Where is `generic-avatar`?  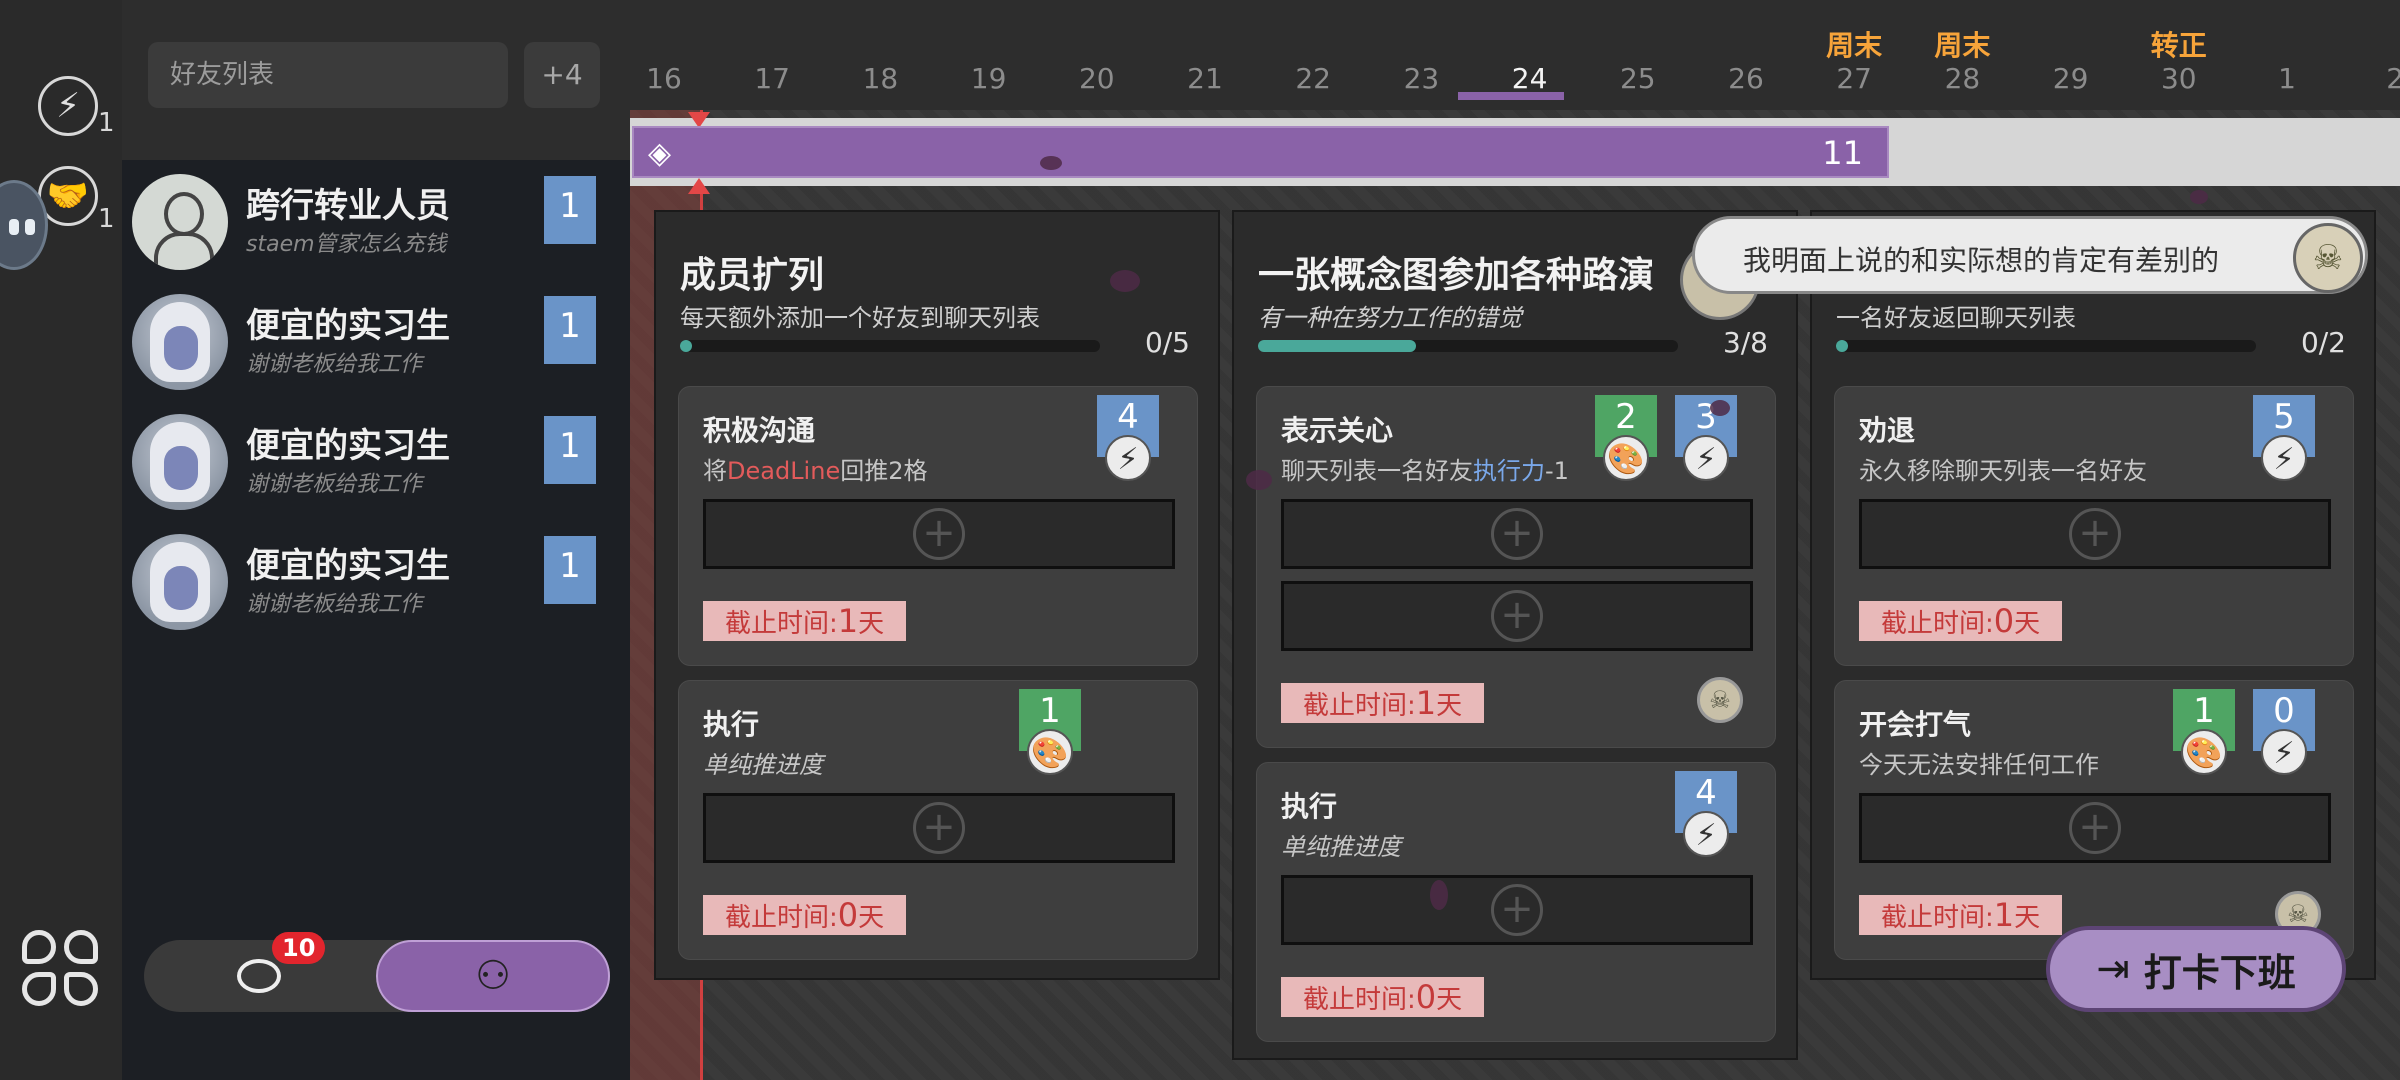 generic-avatar is located at coordinates (180, 222).